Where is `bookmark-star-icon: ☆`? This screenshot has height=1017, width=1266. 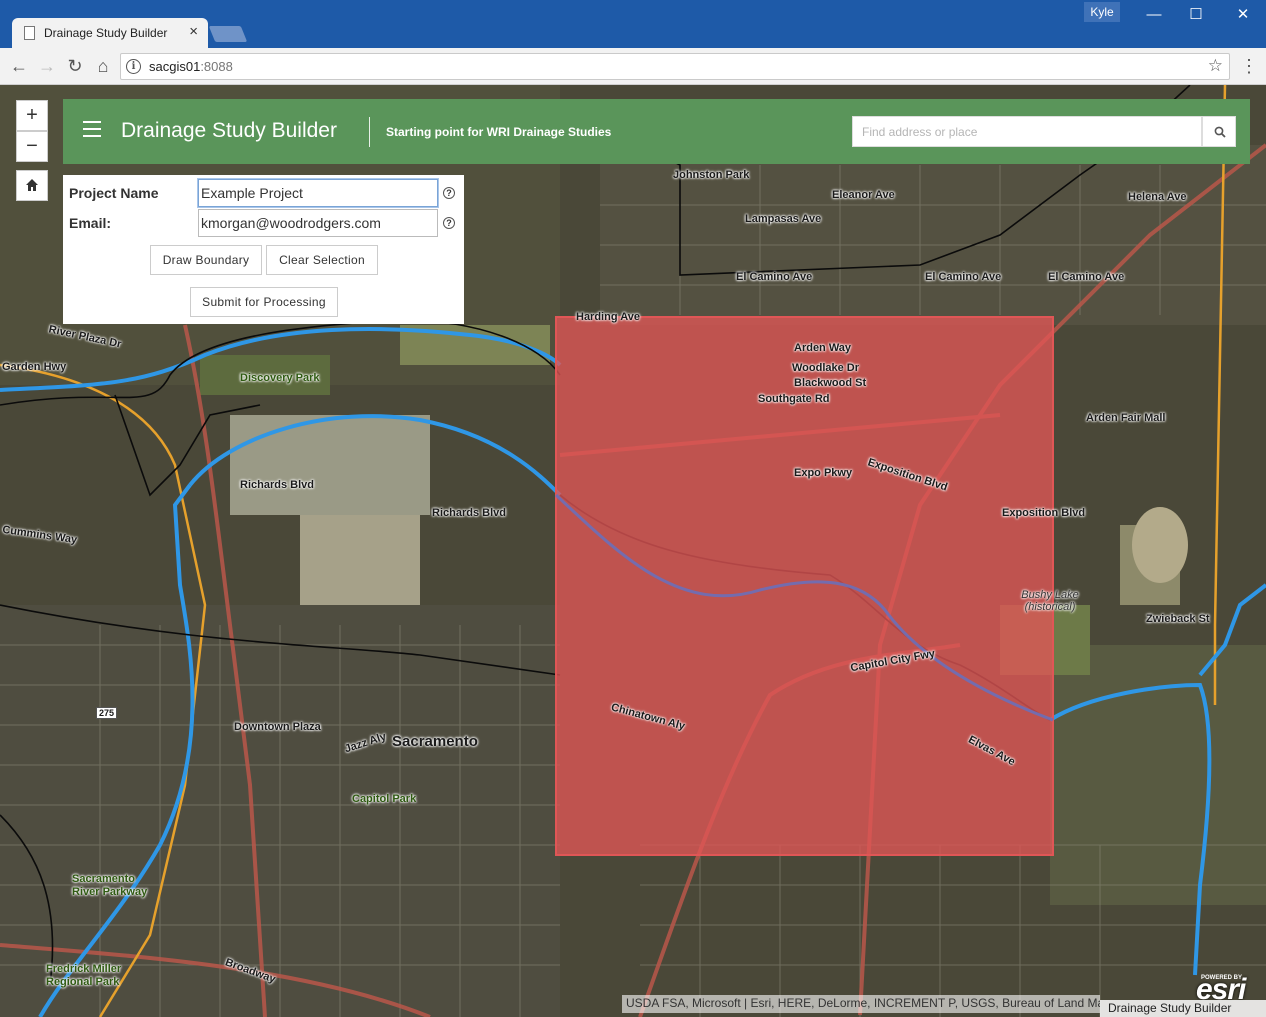
bookmark-star-icon: ☆ is located at coordinates (1215, 66).